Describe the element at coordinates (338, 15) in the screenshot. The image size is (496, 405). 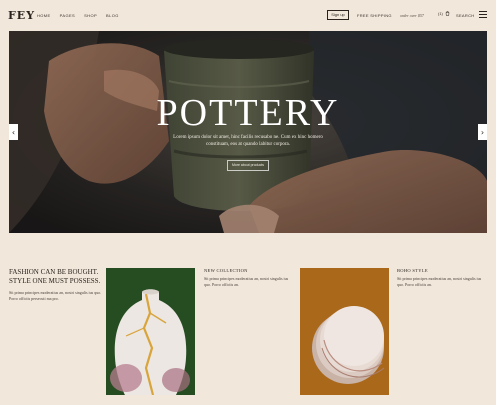
I see `signup-button: Sign up` at that location.